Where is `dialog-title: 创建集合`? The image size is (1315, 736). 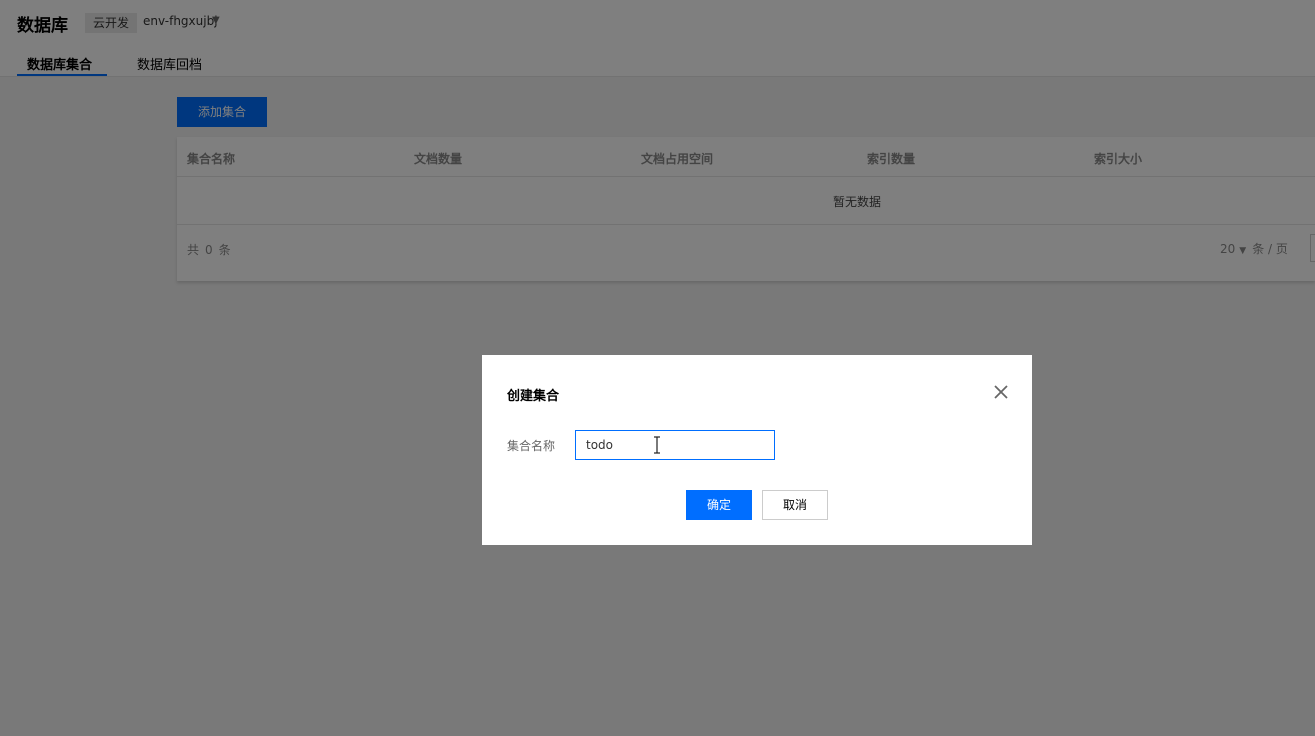
dialog-title: 创建集合 is located at coordinates (533, 396).